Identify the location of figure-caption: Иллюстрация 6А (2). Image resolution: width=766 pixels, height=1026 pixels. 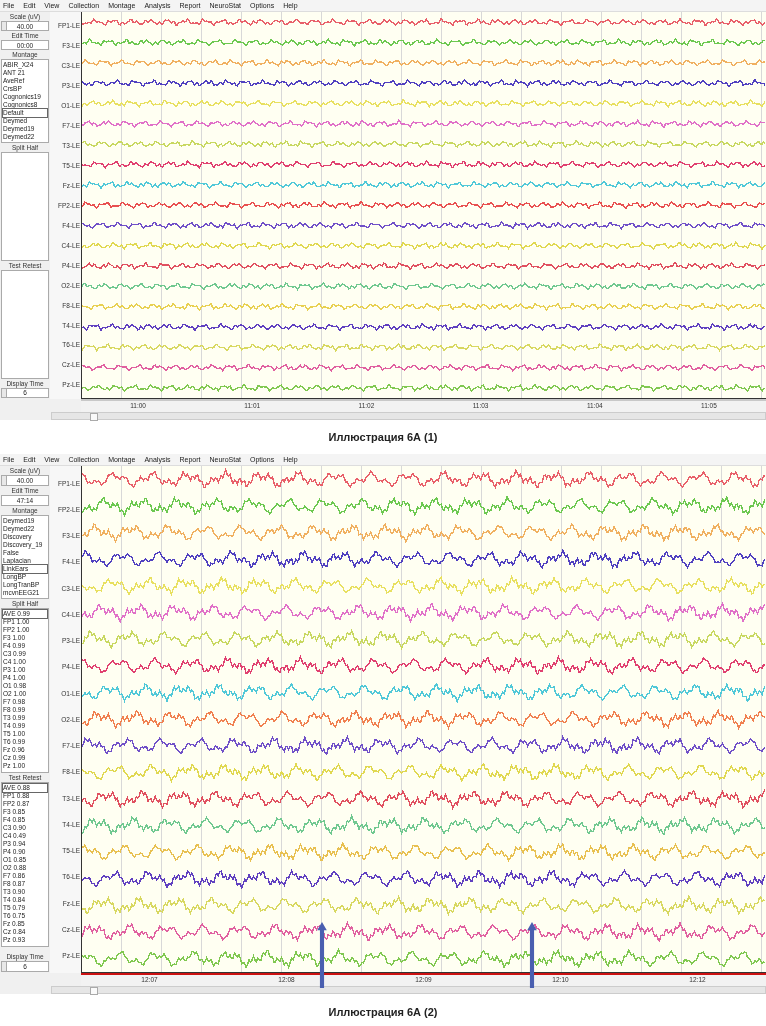
(383, 1012).